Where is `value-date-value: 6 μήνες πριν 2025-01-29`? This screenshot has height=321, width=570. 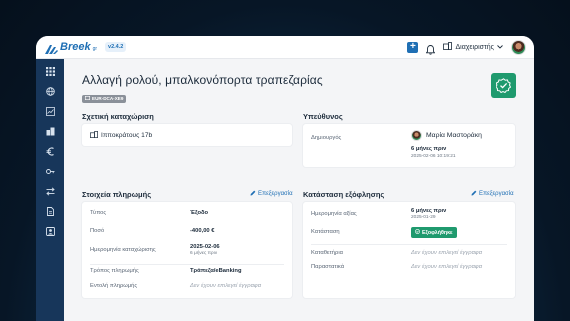 value-date-value: 6 μήνες πριν 2025-01-29 is located at coordinates (428, 214).